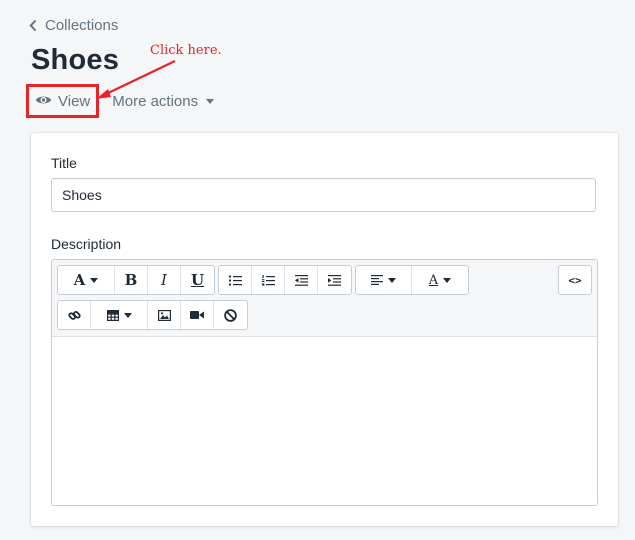 Image resolution: width=635 pixels, height=540 pixels. I want to click on bullet-list-button, so click(235, 280).